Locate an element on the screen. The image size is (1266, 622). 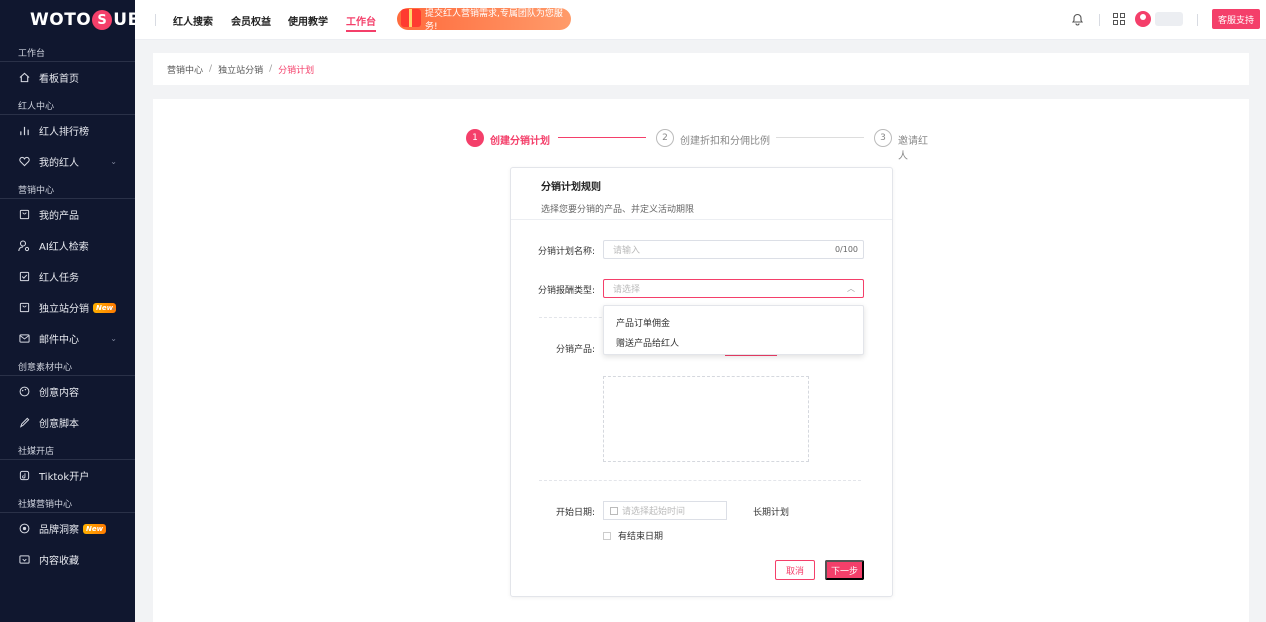
reward-type-dropdown: 产品订单佣金 赠送产品给红人 is located at coordinates (733, 330).